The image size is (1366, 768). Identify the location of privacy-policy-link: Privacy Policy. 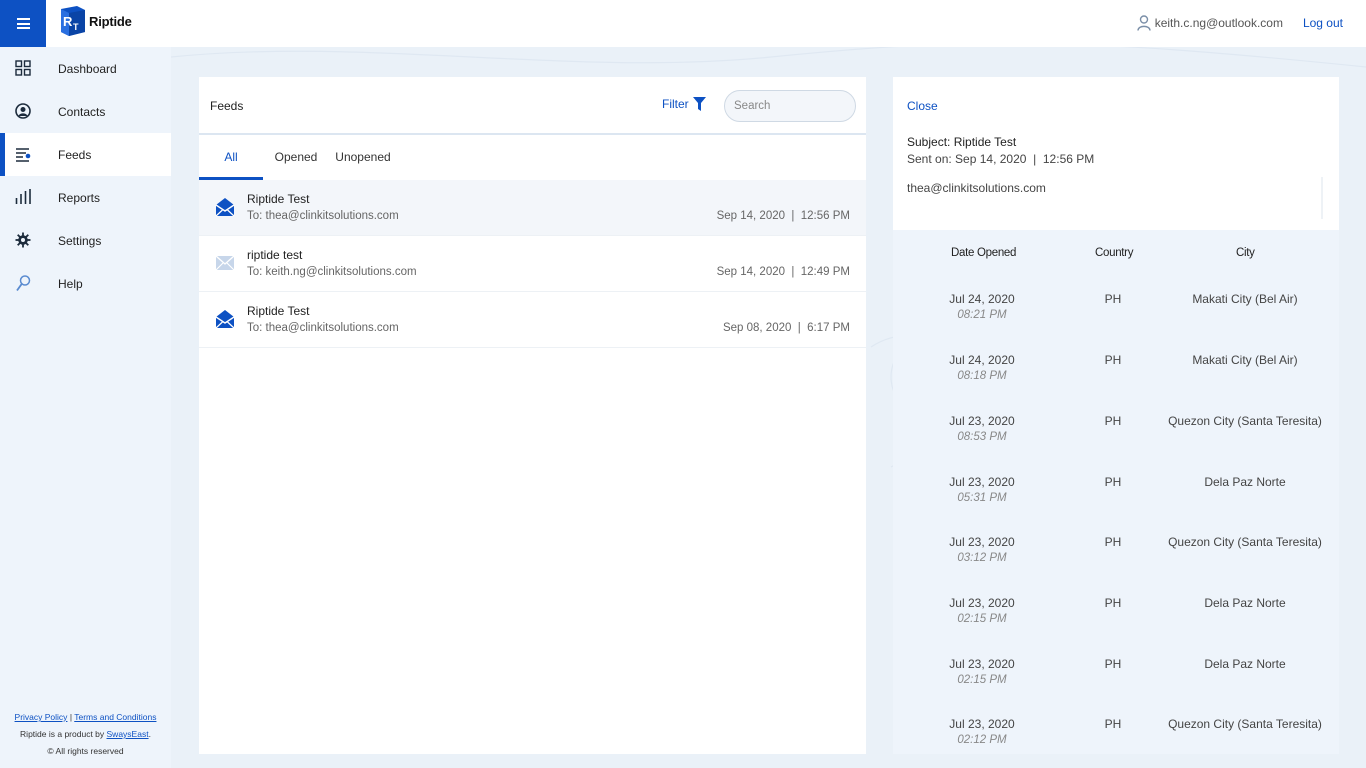
(41, 717).